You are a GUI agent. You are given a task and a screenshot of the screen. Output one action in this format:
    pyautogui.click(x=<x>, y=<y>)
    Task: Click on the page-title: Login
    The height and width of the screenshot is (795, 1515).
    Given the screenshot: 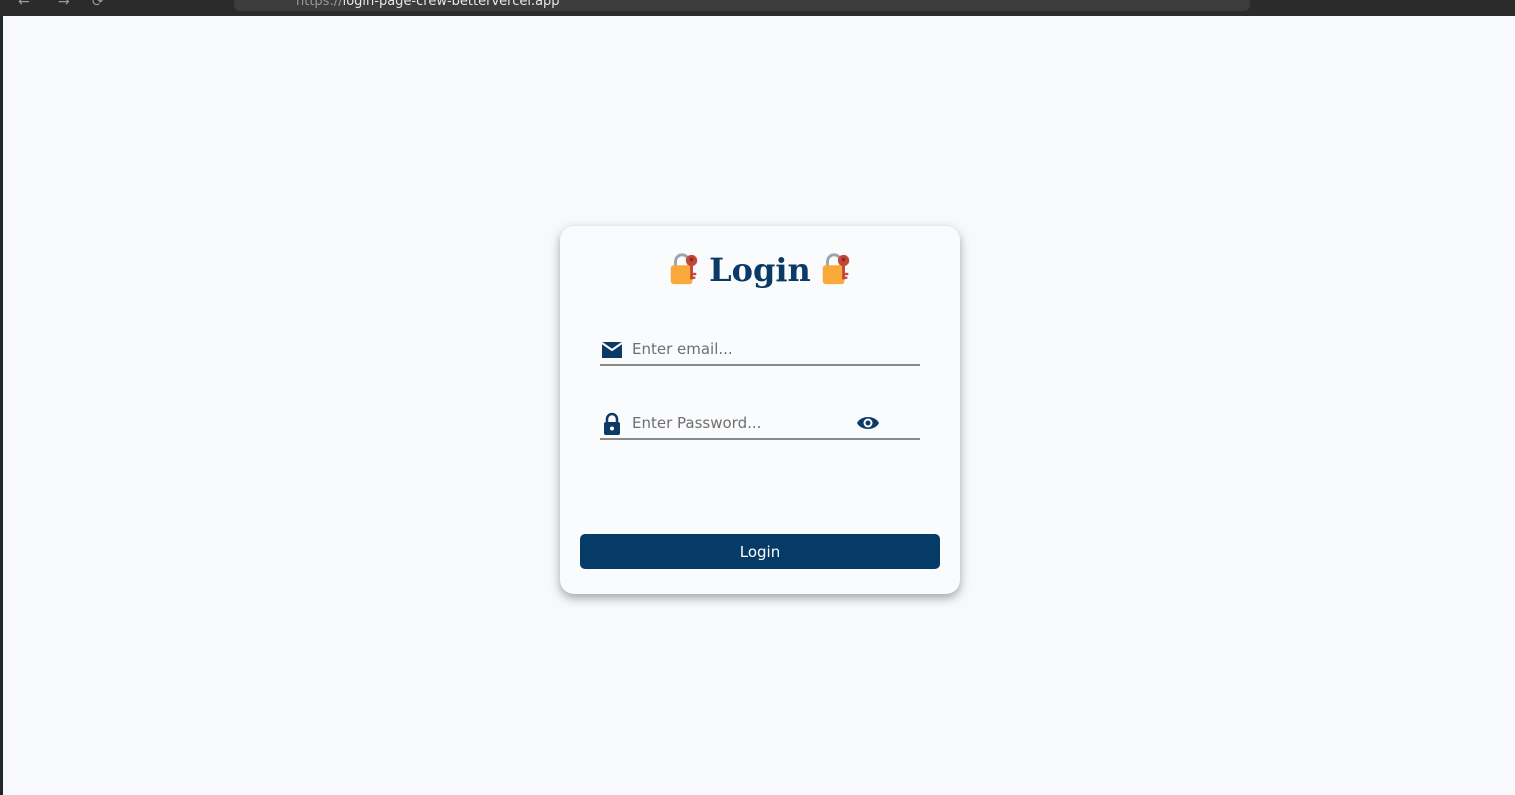 What is the action you would take?
    pyautogui.click(x=760, y=270)
    